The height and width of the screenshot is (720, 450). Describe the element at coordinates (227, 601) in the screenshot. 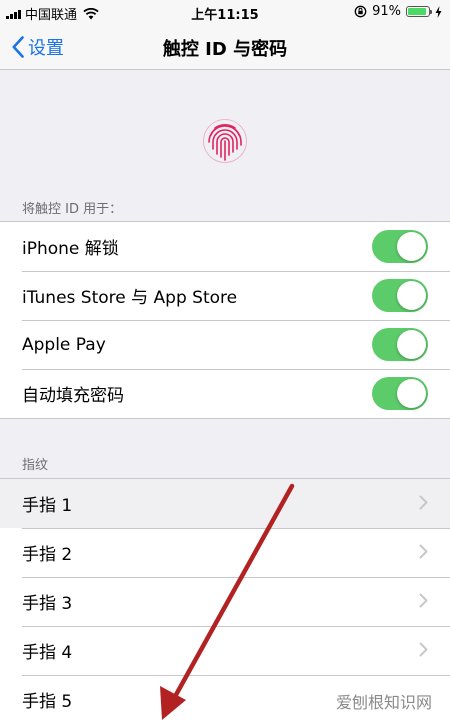

I see `annotation-arrow-icon` at that location.